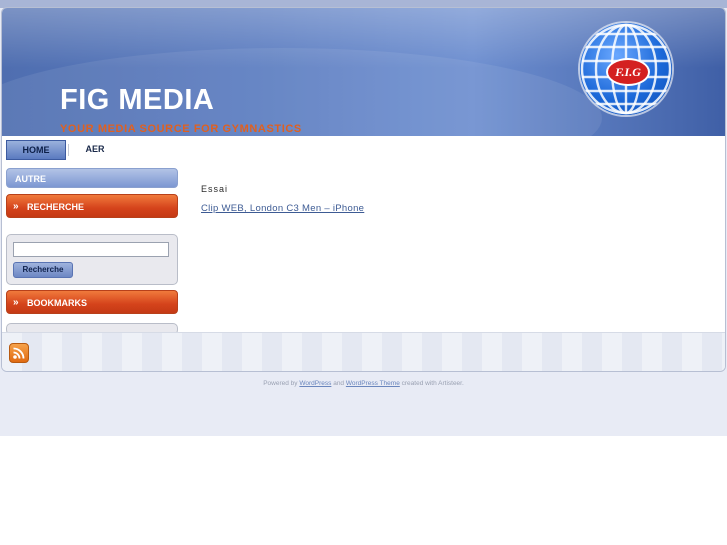  Describe the element at coordinates (56, 207) in the screenshot. I see `recherche-label: RECHERCHE` at that location.